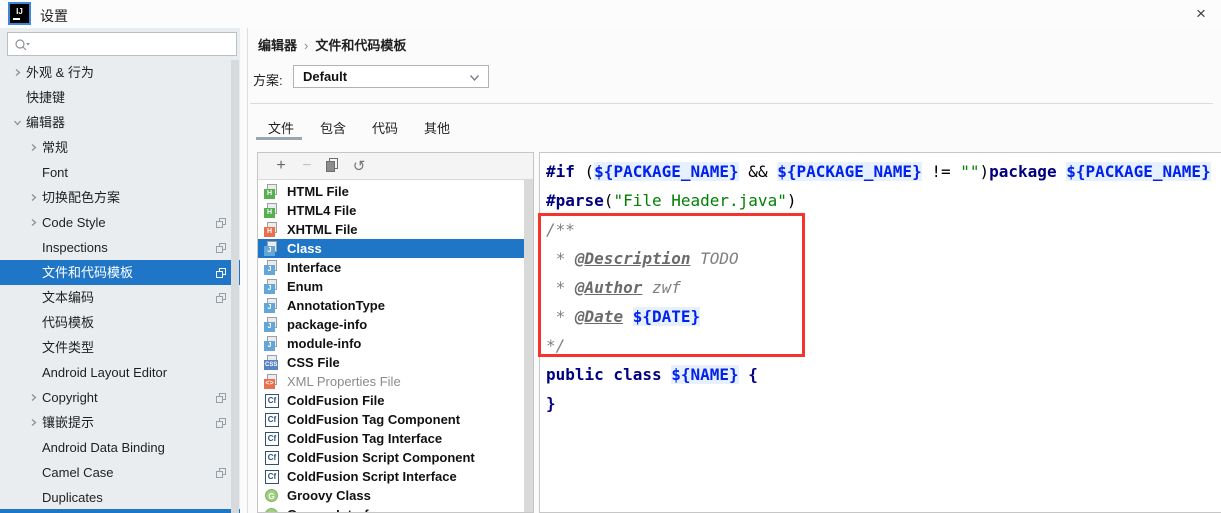 The image size is (1221, 513). I want to click on template-item-coldfusion-tag-component: Cf ColdFusion Tag Component, so click(395, 419).